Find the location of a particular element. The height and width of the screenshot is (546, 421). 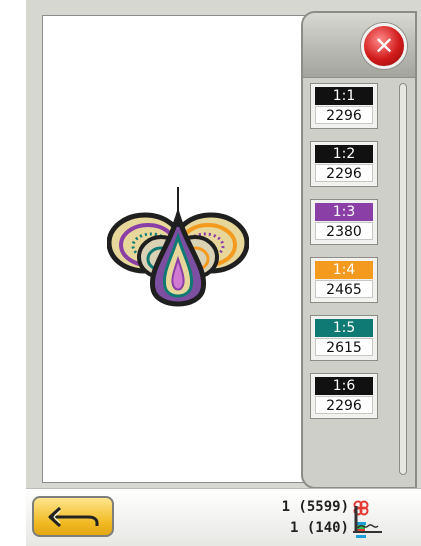

design-stitch-info: 1 (5599) is located at coordinates (315, 507).